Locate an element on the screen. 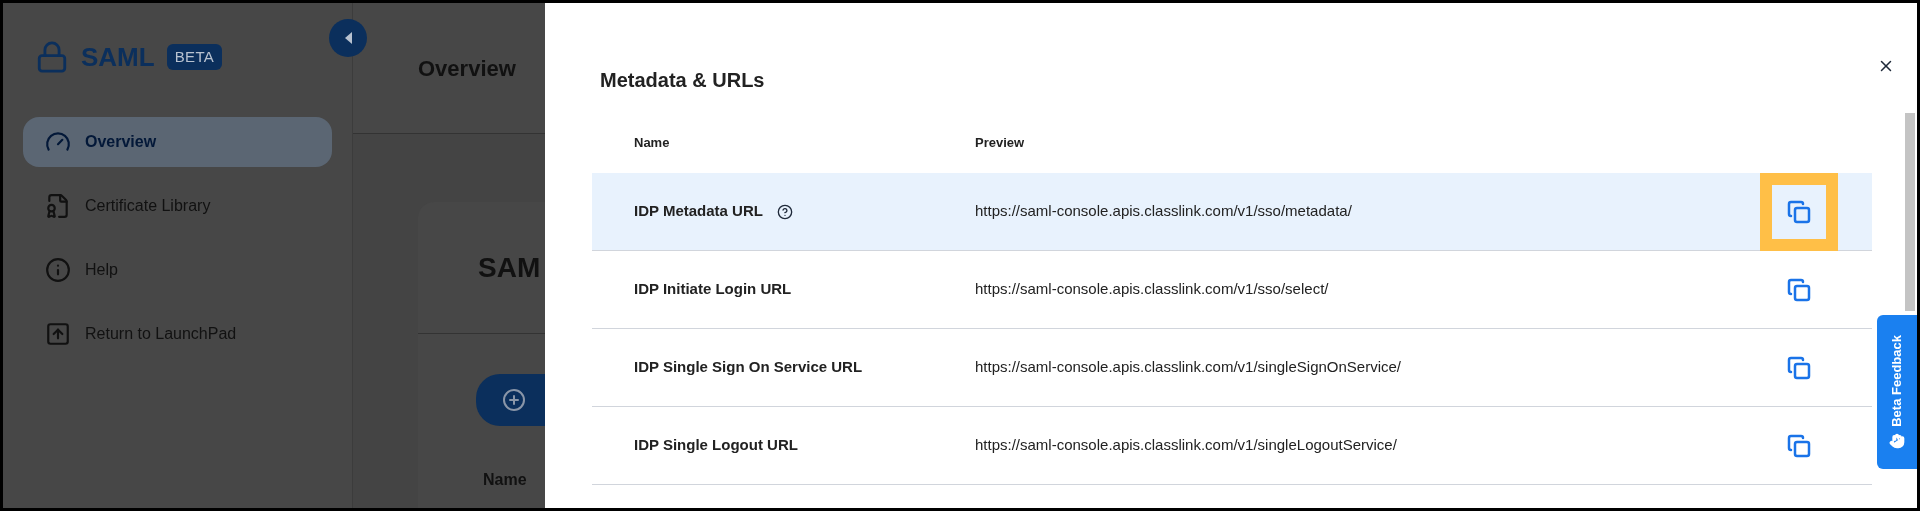 Image resolution: width=1920 pixels, height=511 pixels. sidebar-item: Overview is located at coordinates (177, 142).